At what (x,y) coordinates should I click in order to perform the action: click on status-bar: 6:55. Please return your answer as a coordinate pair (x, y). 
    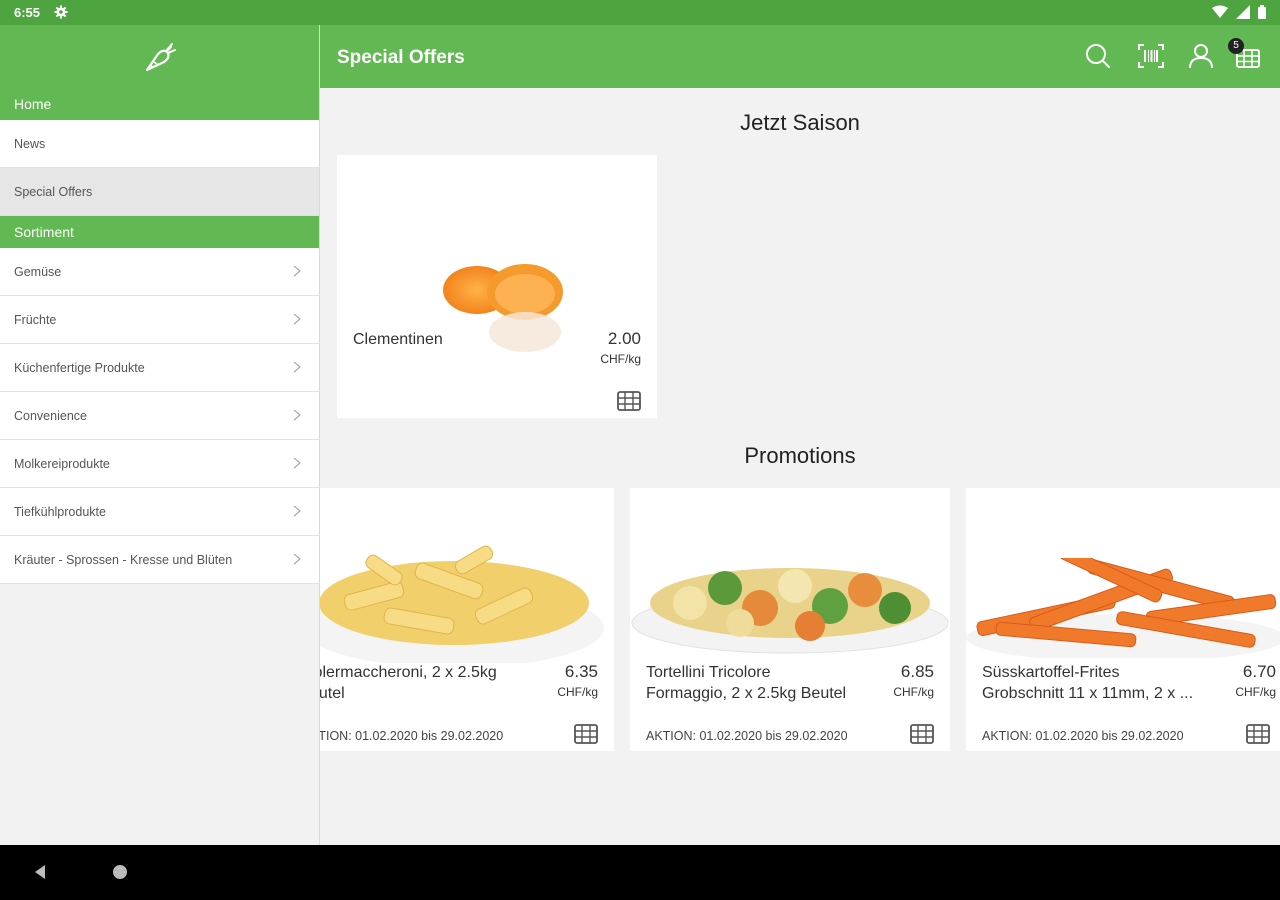
    Looking at the image, I should click on (640, 12).